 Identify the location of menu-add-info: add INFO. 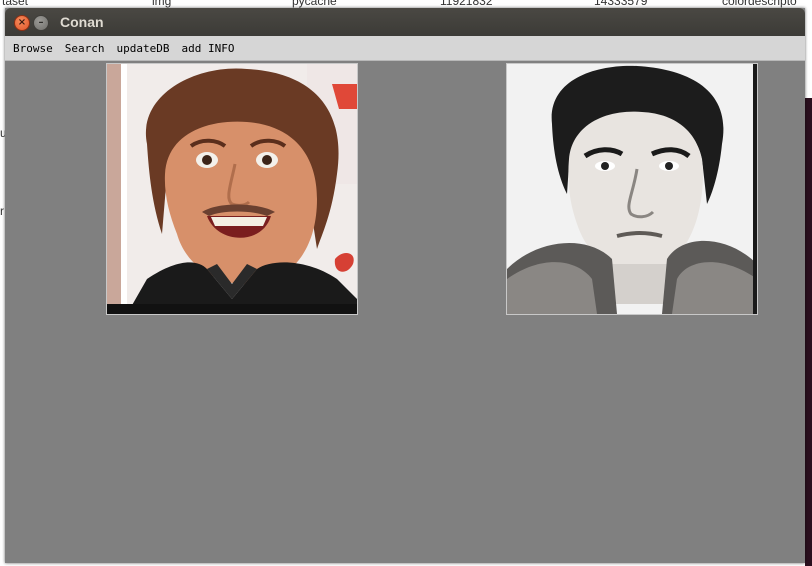
(207, 48).